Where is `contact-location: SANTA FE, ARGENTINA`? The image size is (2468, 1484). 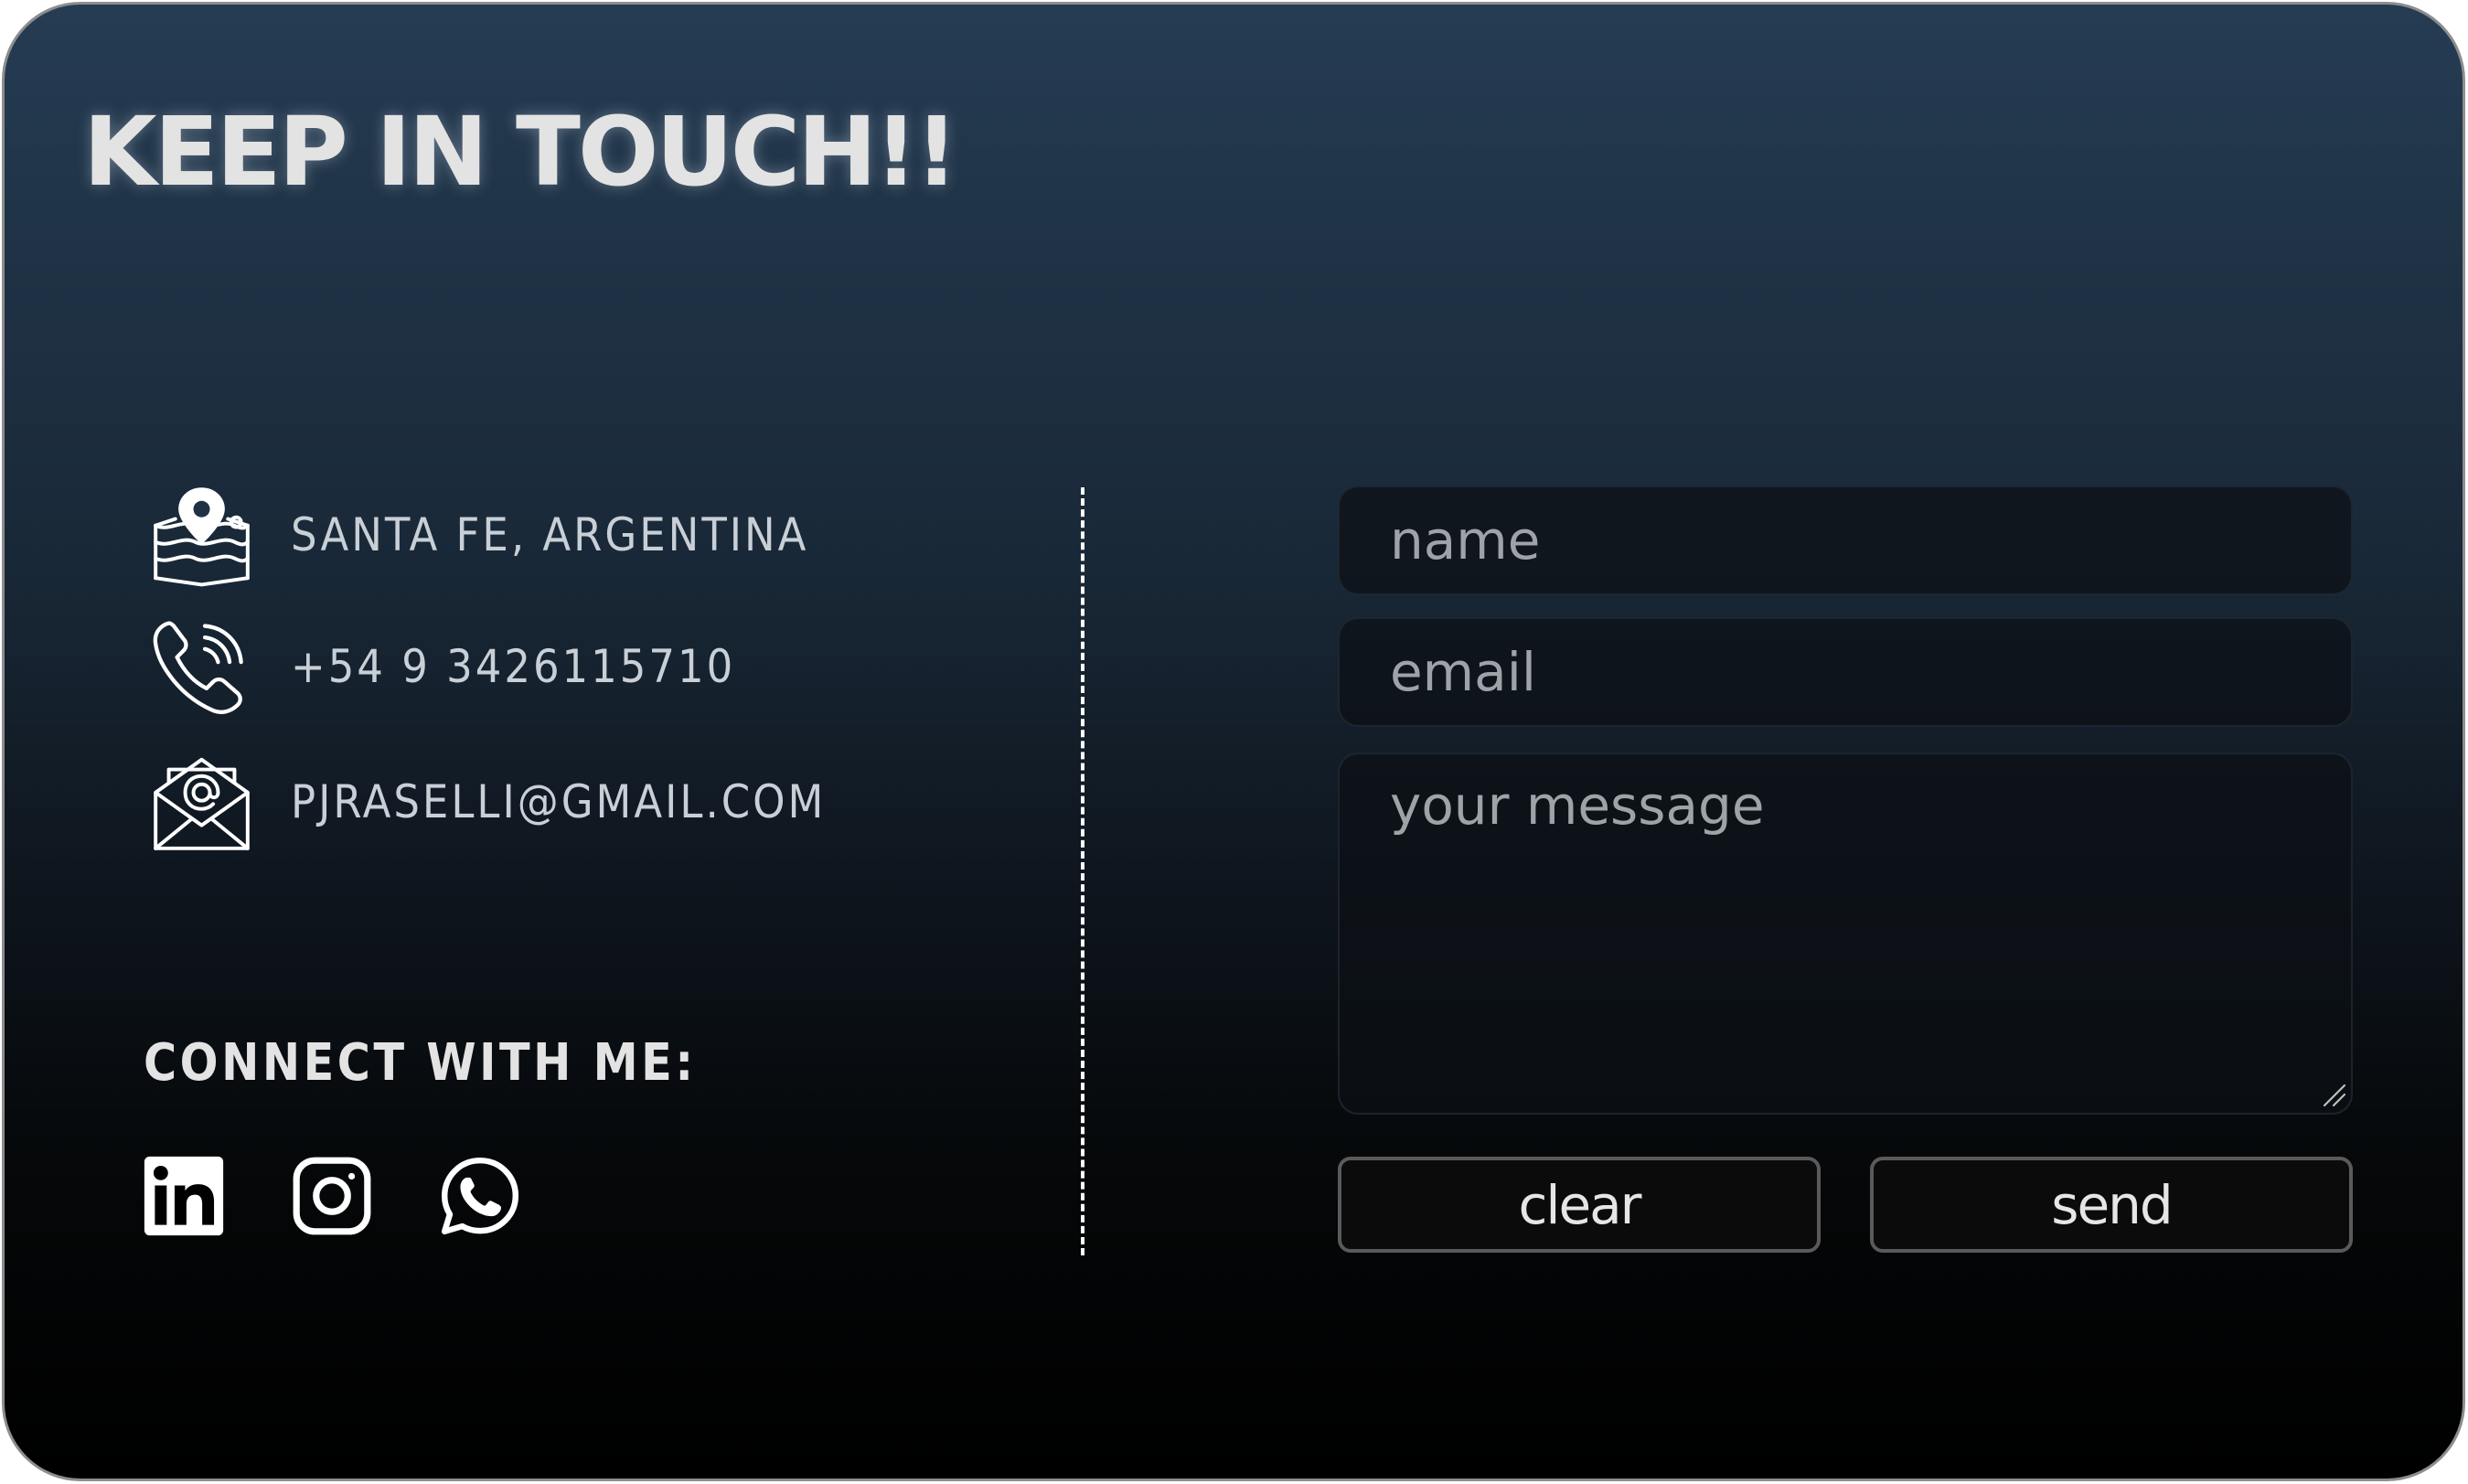 contact-location: SANTA FE, ARGENTINA is located at coordinates (478, 535).